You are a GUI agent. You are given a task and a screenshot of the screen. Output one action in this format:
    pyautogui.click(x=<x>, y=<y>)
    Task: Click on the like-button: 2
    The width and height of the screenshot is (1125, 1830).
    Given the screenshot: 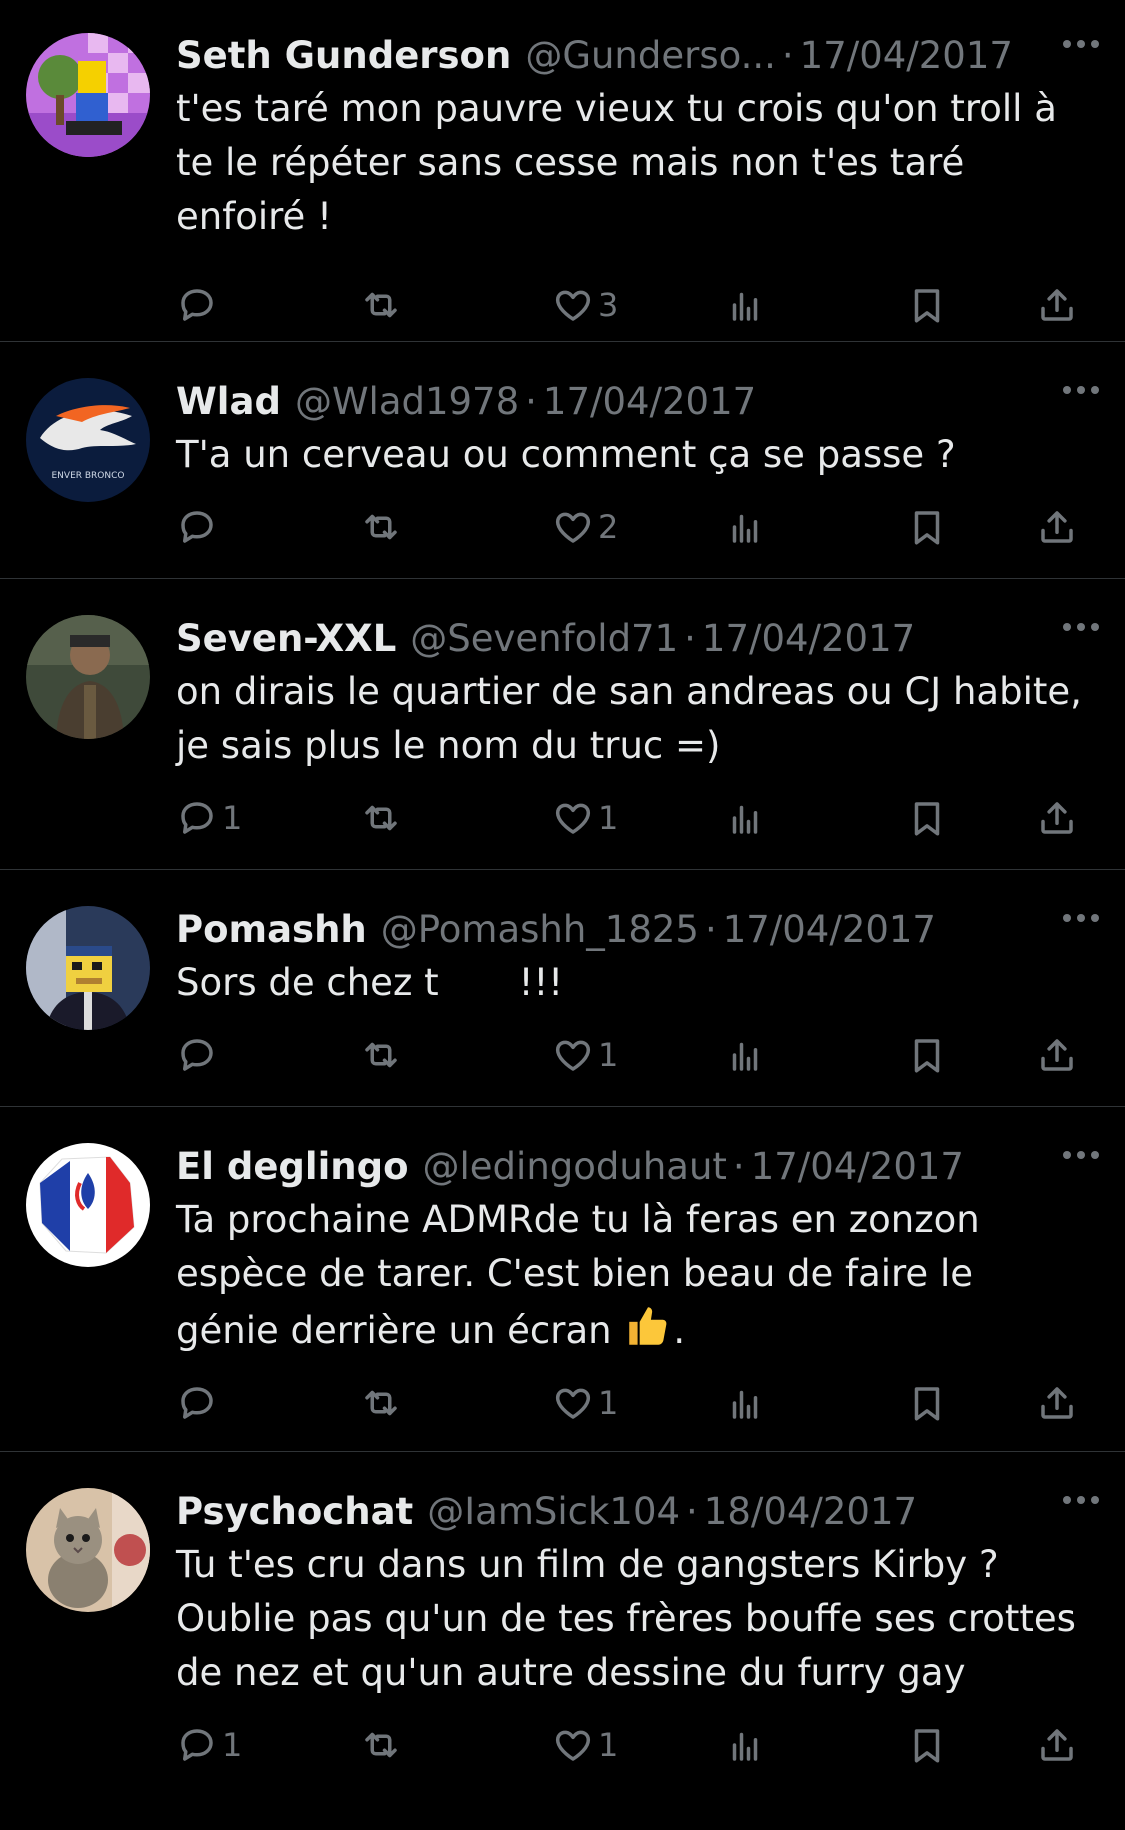 What is the action you would take?
    pyautogui.click(x=585, y=527)
    